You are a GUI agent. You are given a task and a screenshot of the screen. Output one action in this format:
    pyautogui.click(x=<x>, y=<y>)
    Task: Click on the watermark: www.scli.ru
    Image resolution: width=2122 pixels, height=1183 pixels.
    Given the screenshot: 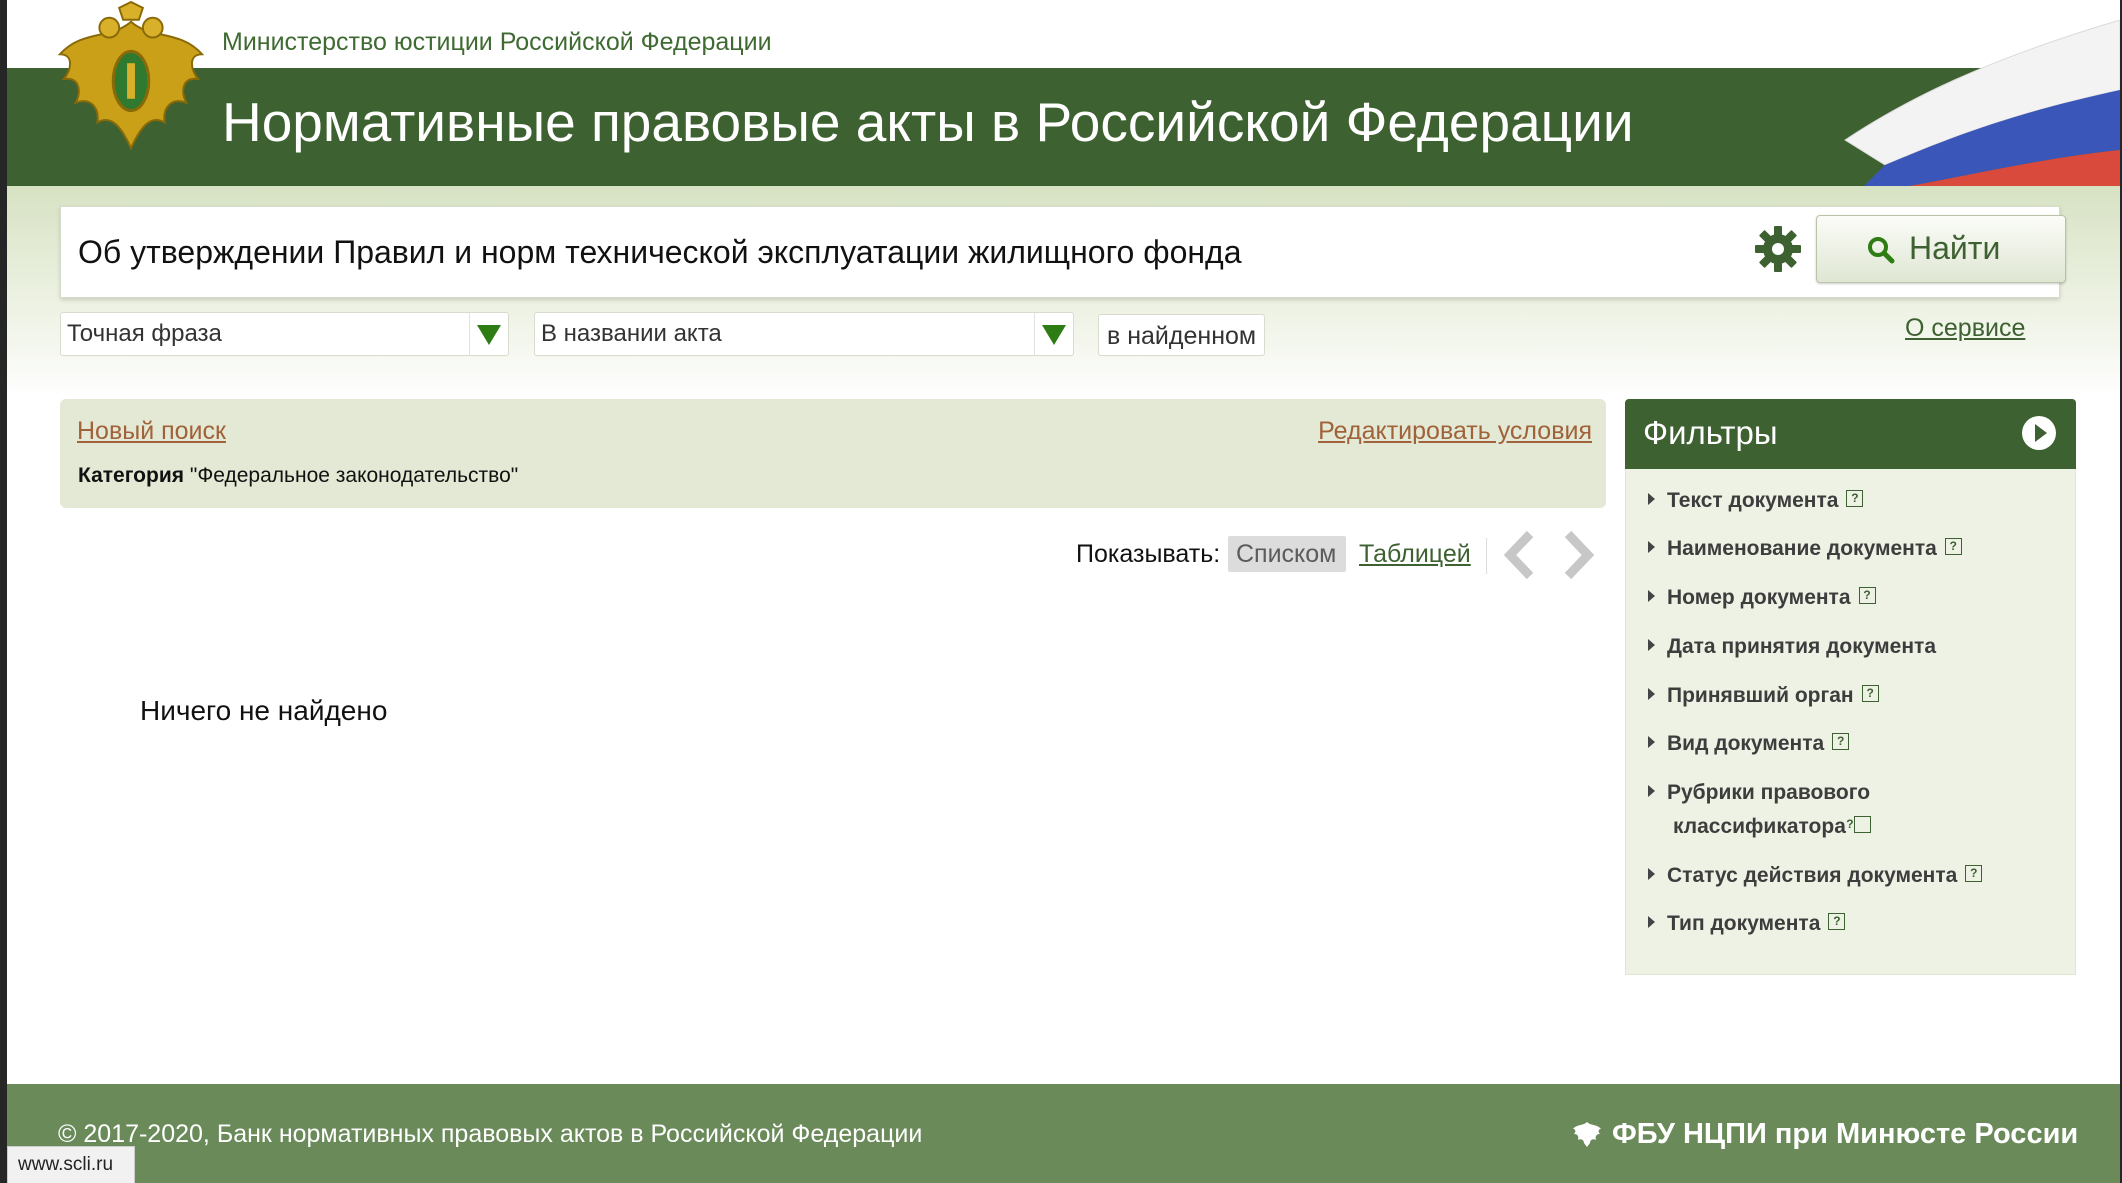 What is the action you would take?
    pyautogui.click(x=71, y=1164)
    